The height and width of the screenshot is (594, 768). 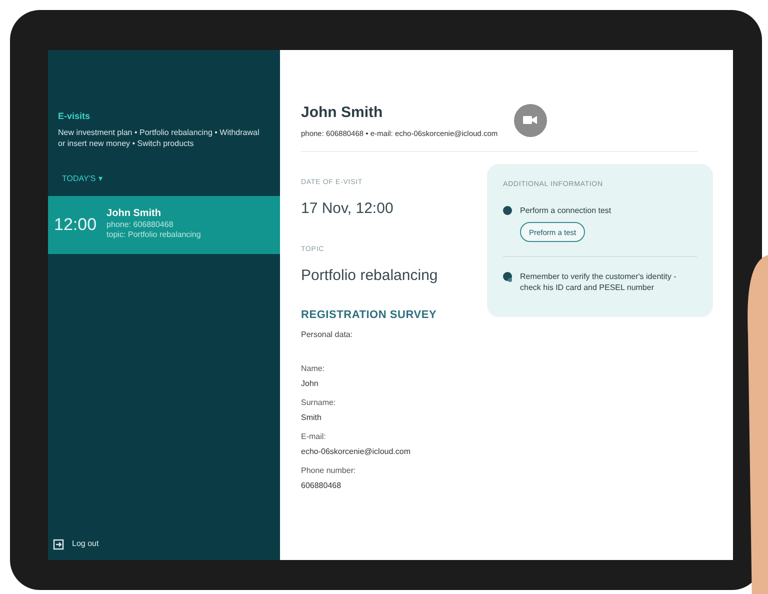 I want to click on field-label: Surname:, so click(x=319, y=402).